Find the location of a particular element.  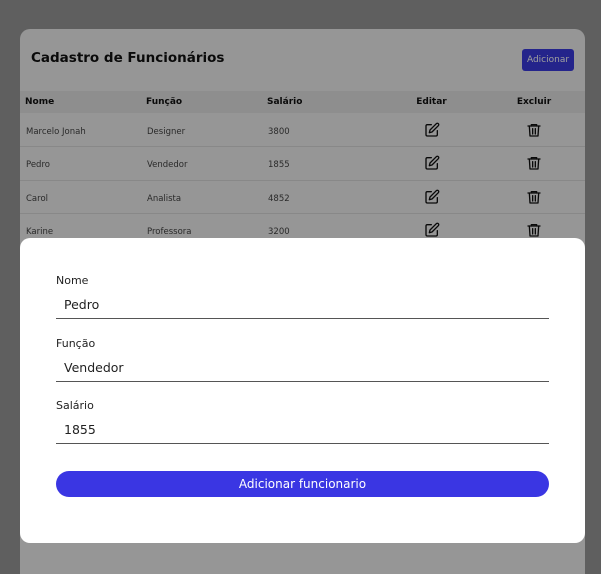

nome-label: Nome is located at coordinates (72, 280).